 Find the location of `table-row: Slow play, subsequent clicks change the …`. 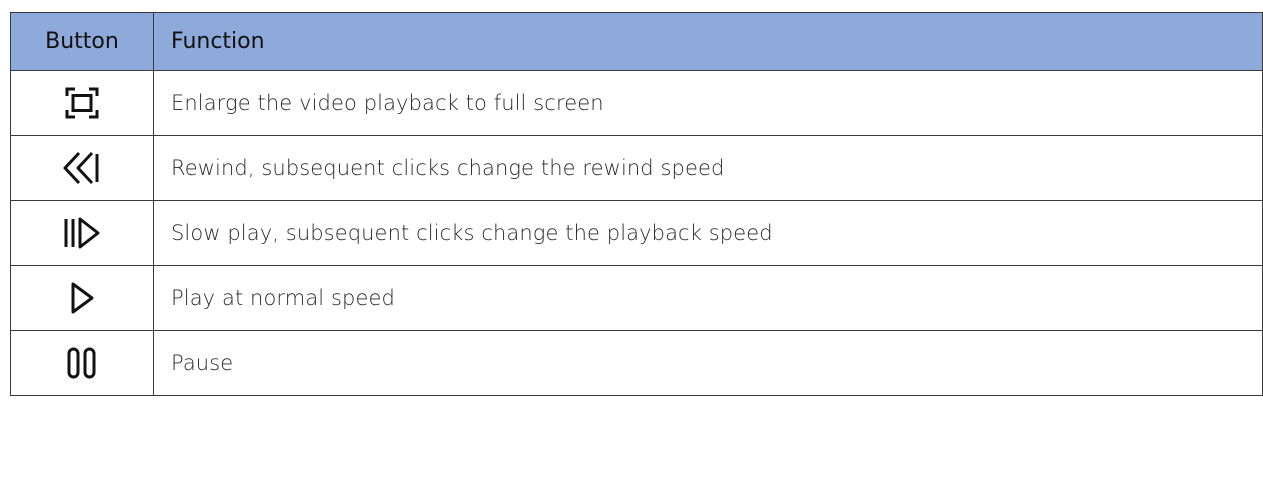

table-row: Slow play, subsequent clicks change the … is located at coordinates (636, 233).